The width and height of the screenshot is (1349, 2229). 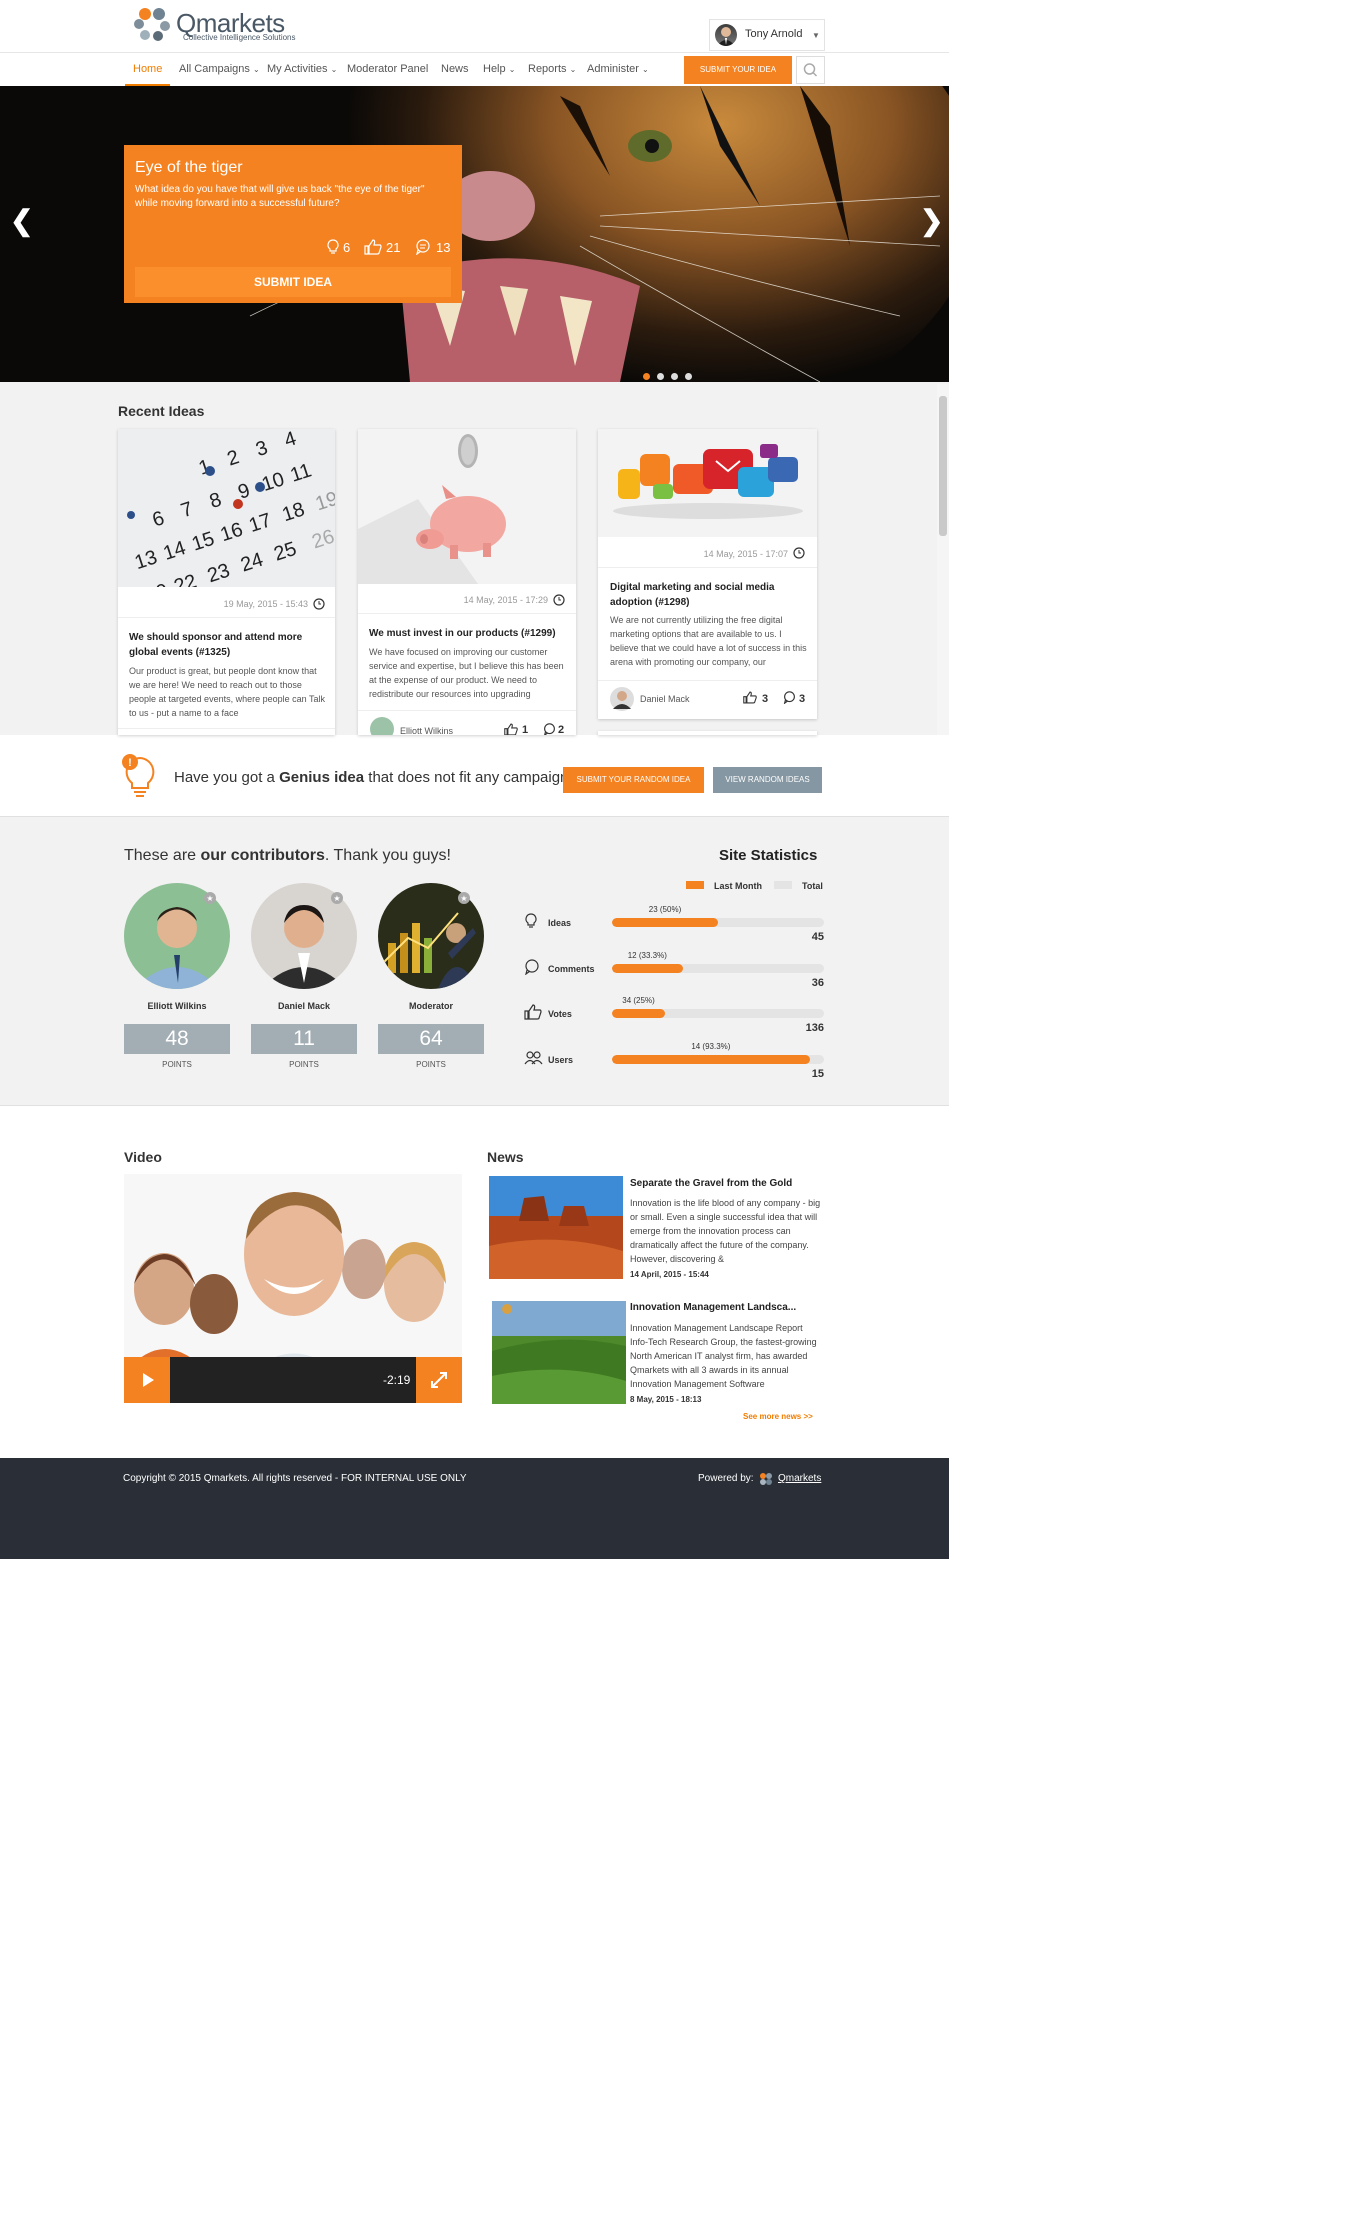 I want to click on caret-down-icon: ▼, so click(x=816, y=35).